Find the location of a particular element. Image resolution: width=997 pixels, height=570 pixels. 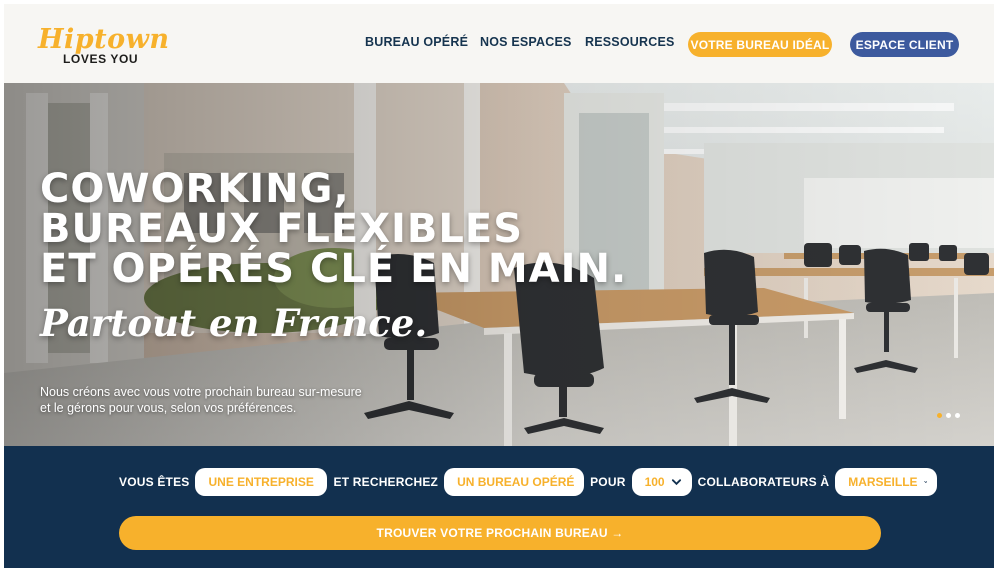

label-pour: POUR is located at coordinates (608, 482).